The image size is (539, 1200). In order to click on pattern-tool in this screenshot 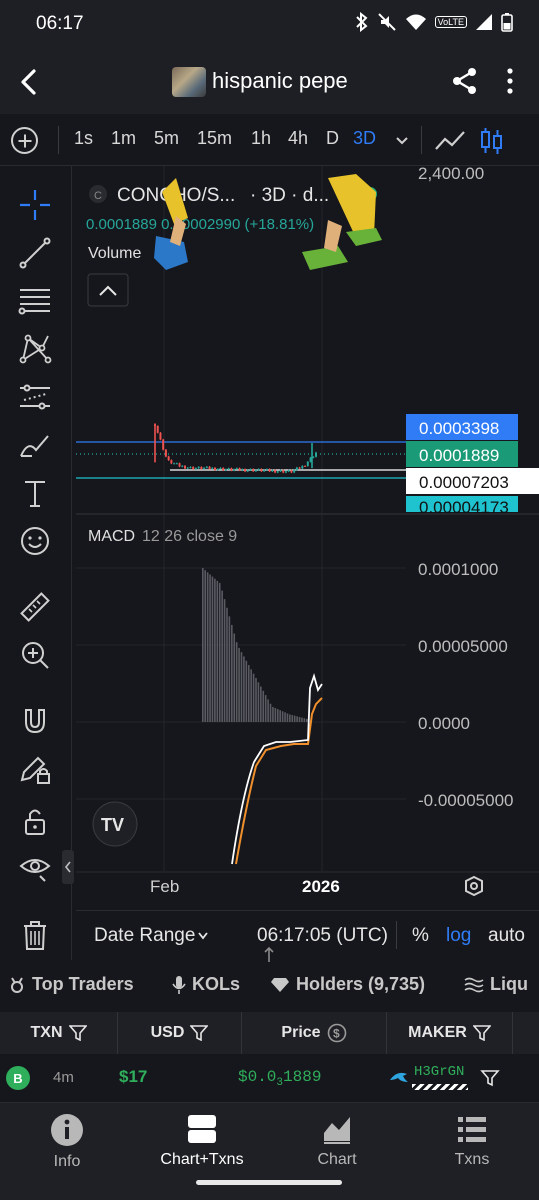, I will do `click(35, 349)`.